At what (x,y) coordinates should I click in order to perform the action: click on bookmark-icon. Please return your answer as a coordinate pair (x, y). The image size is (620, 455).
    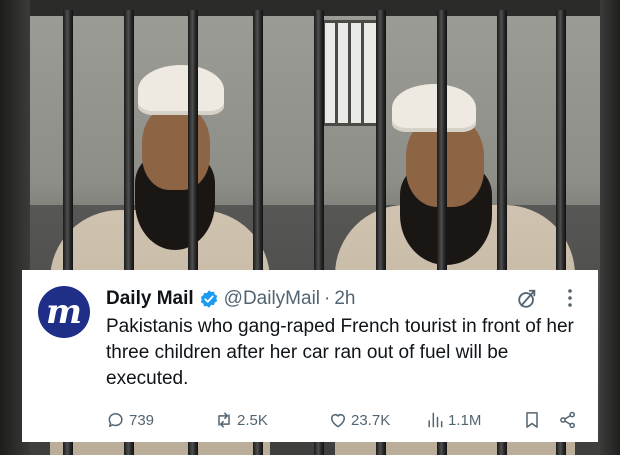
    Looking at the image, I should click on (532, 420).